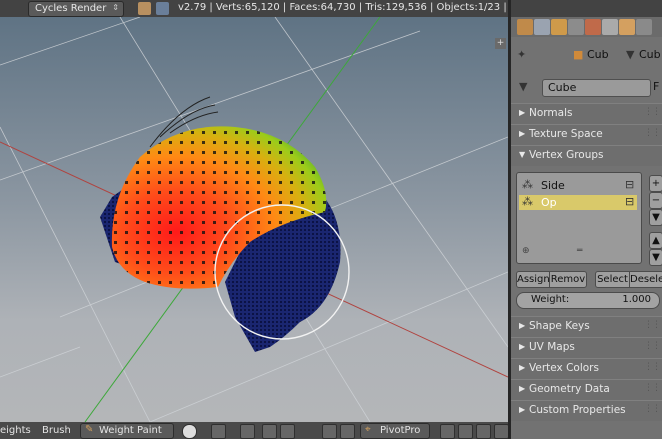  I want to click on vertex-group-name: Side, so click(553, 185).